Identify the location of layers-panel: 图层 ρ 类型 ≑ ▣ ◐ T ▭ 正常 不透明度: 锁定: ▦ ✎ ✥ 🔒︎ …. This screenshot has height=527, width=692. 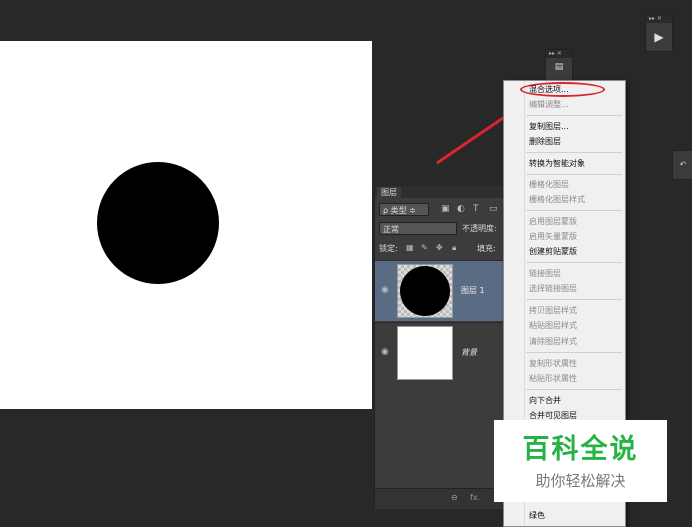
(440, 347).